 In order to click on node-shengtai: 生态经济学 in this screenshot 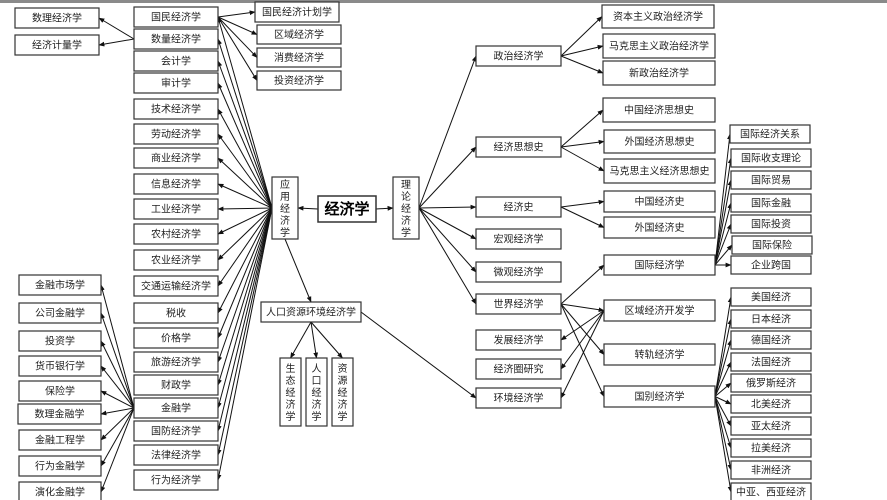, I will do `click(290, 392)`.